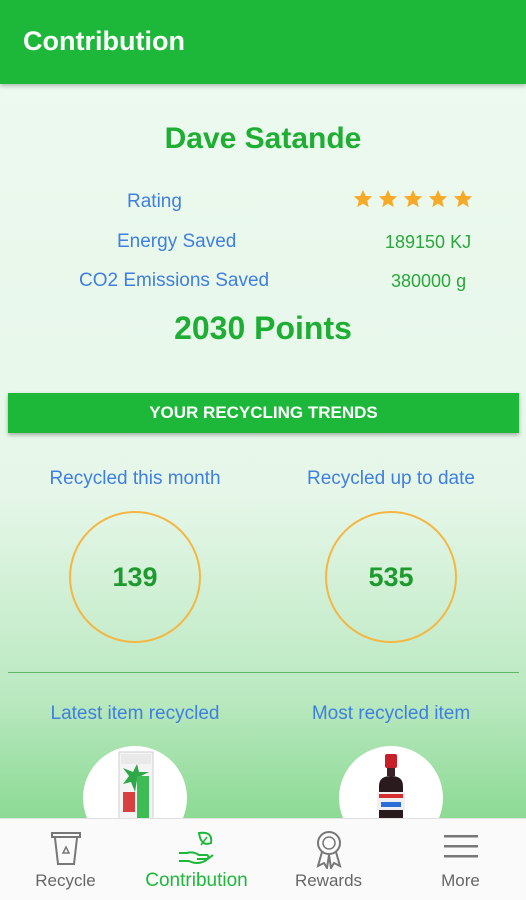  What do you see at coordinates (391, 713) in the screenshot?
I see `most-item-label: Most recycled item` at bounding box center [391, 713].